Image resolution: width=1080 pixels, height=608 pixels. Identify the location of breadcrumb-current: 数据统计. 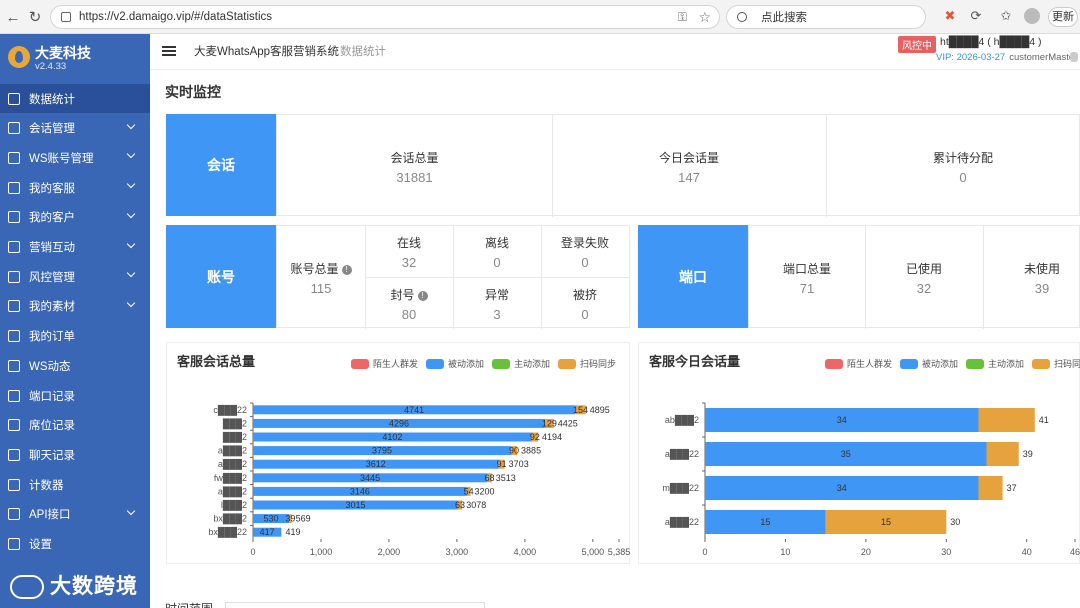
(363, 52).